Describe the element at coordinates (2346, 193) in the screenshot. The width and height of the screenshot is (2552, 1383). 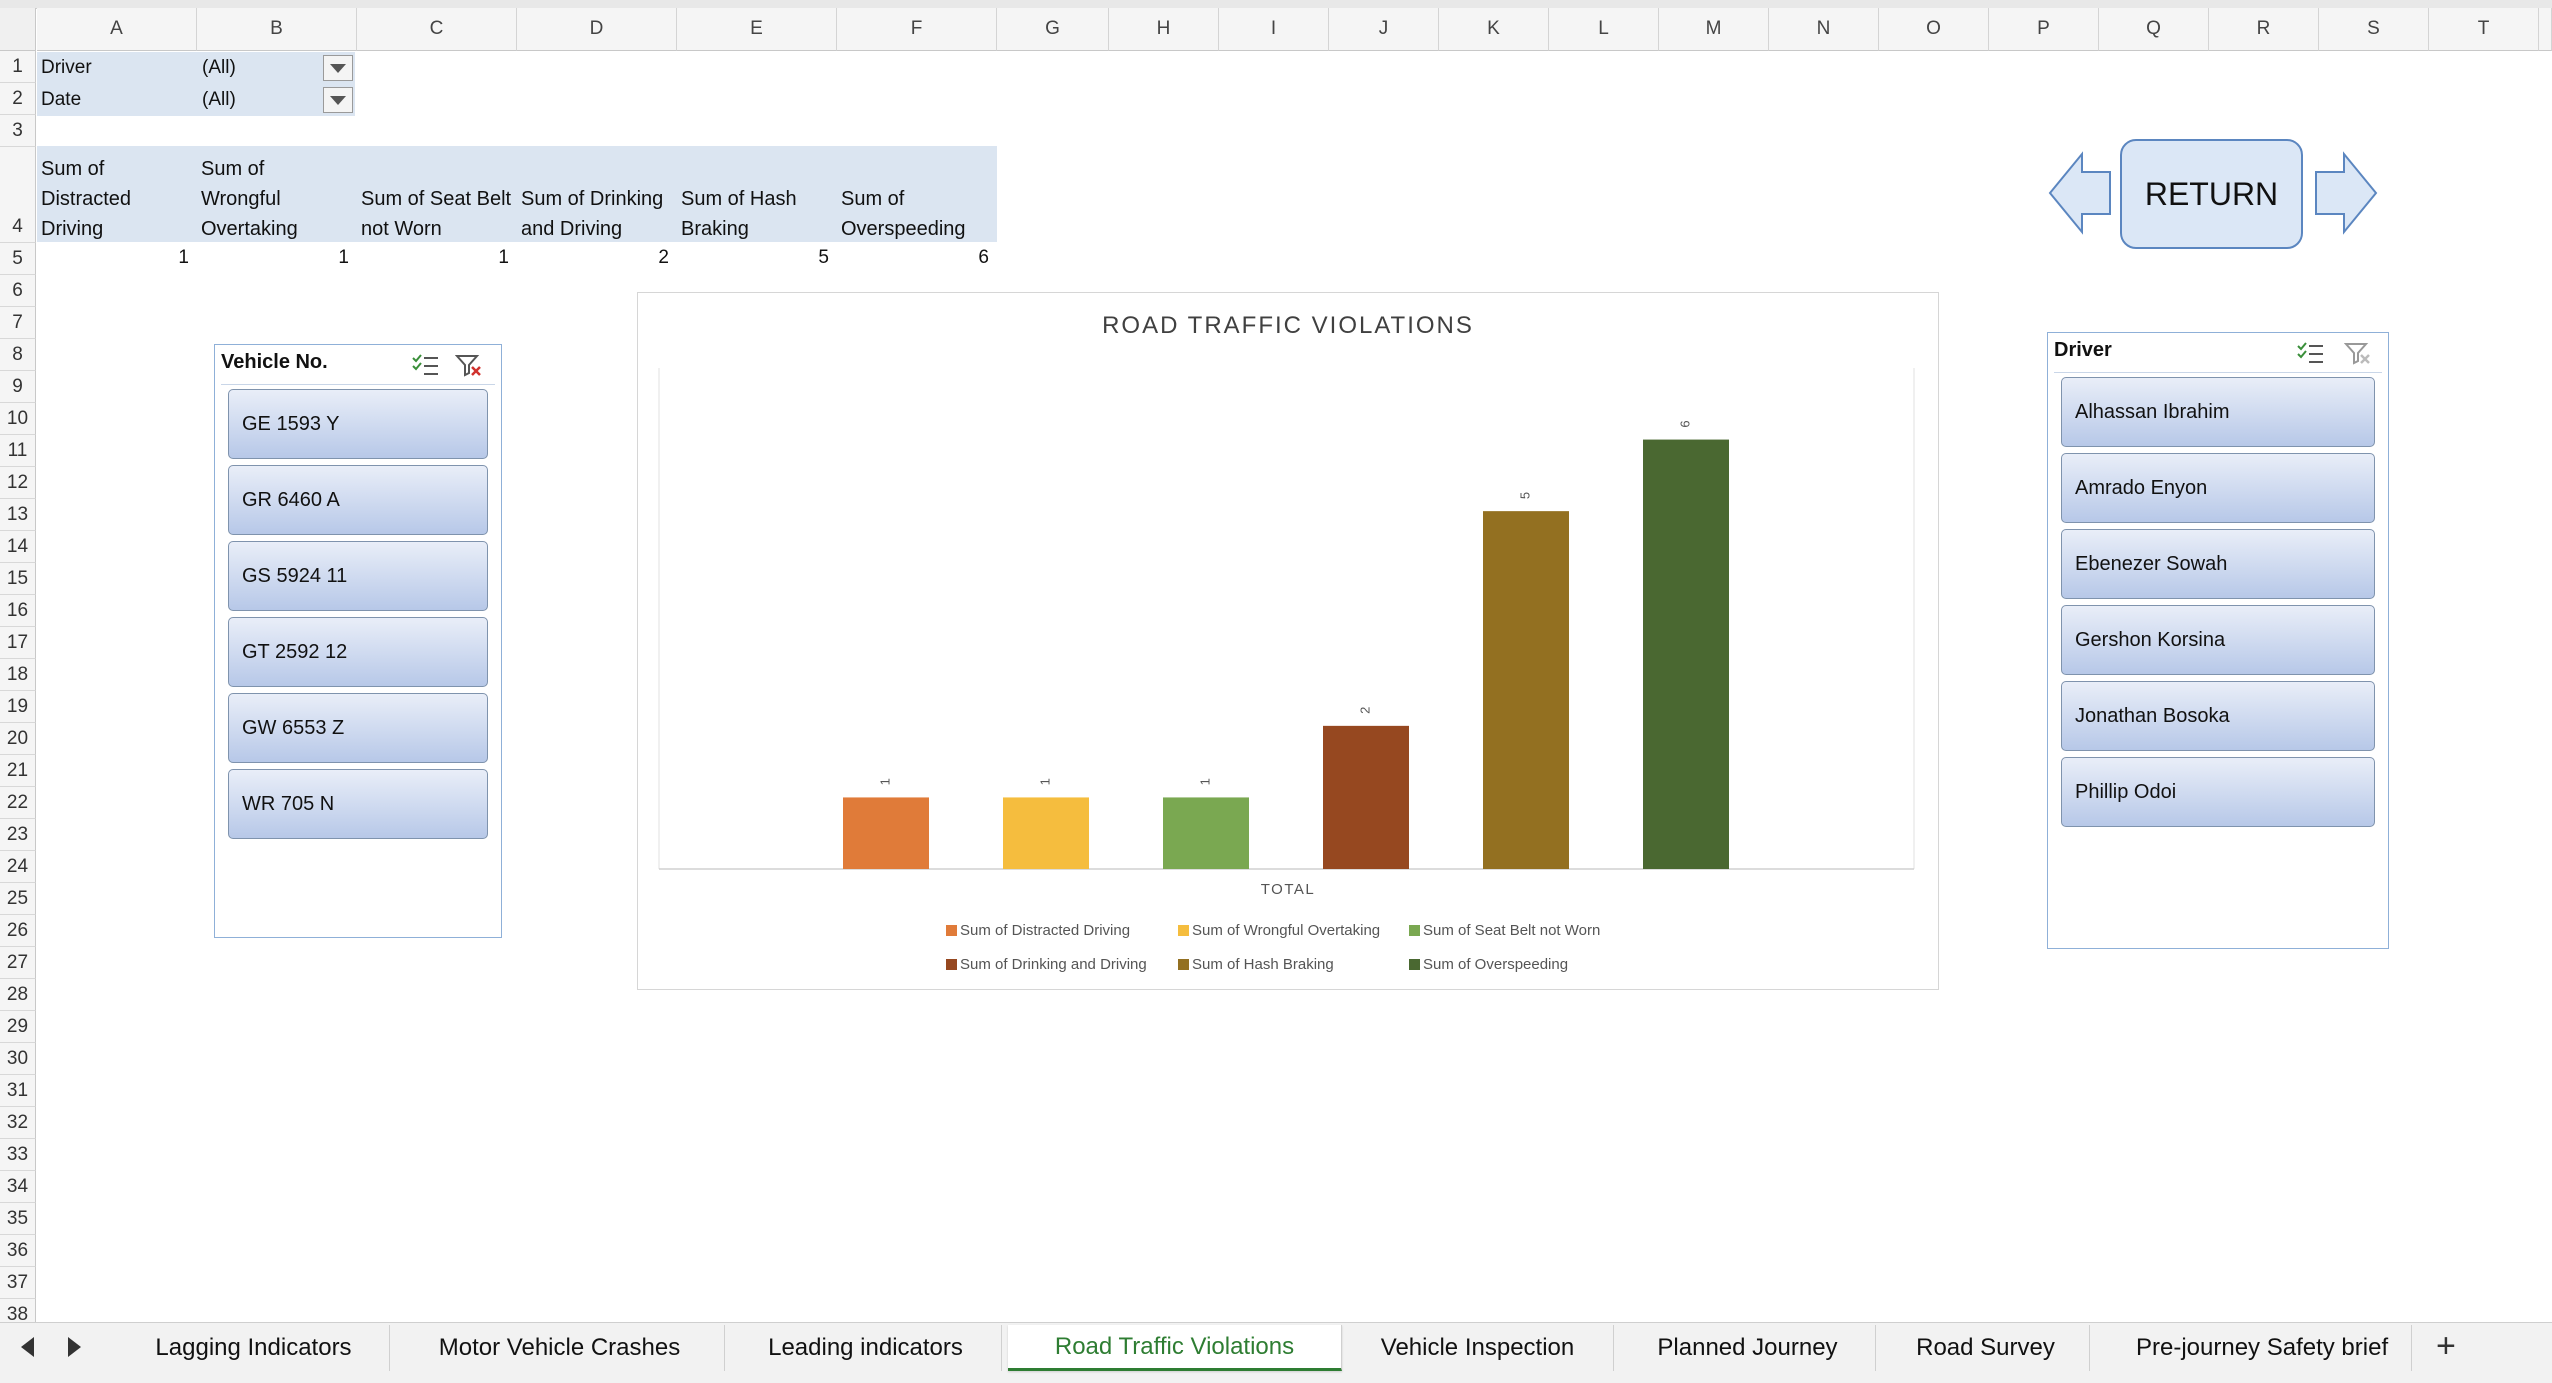
I see `triangle-right-icon` at that location.